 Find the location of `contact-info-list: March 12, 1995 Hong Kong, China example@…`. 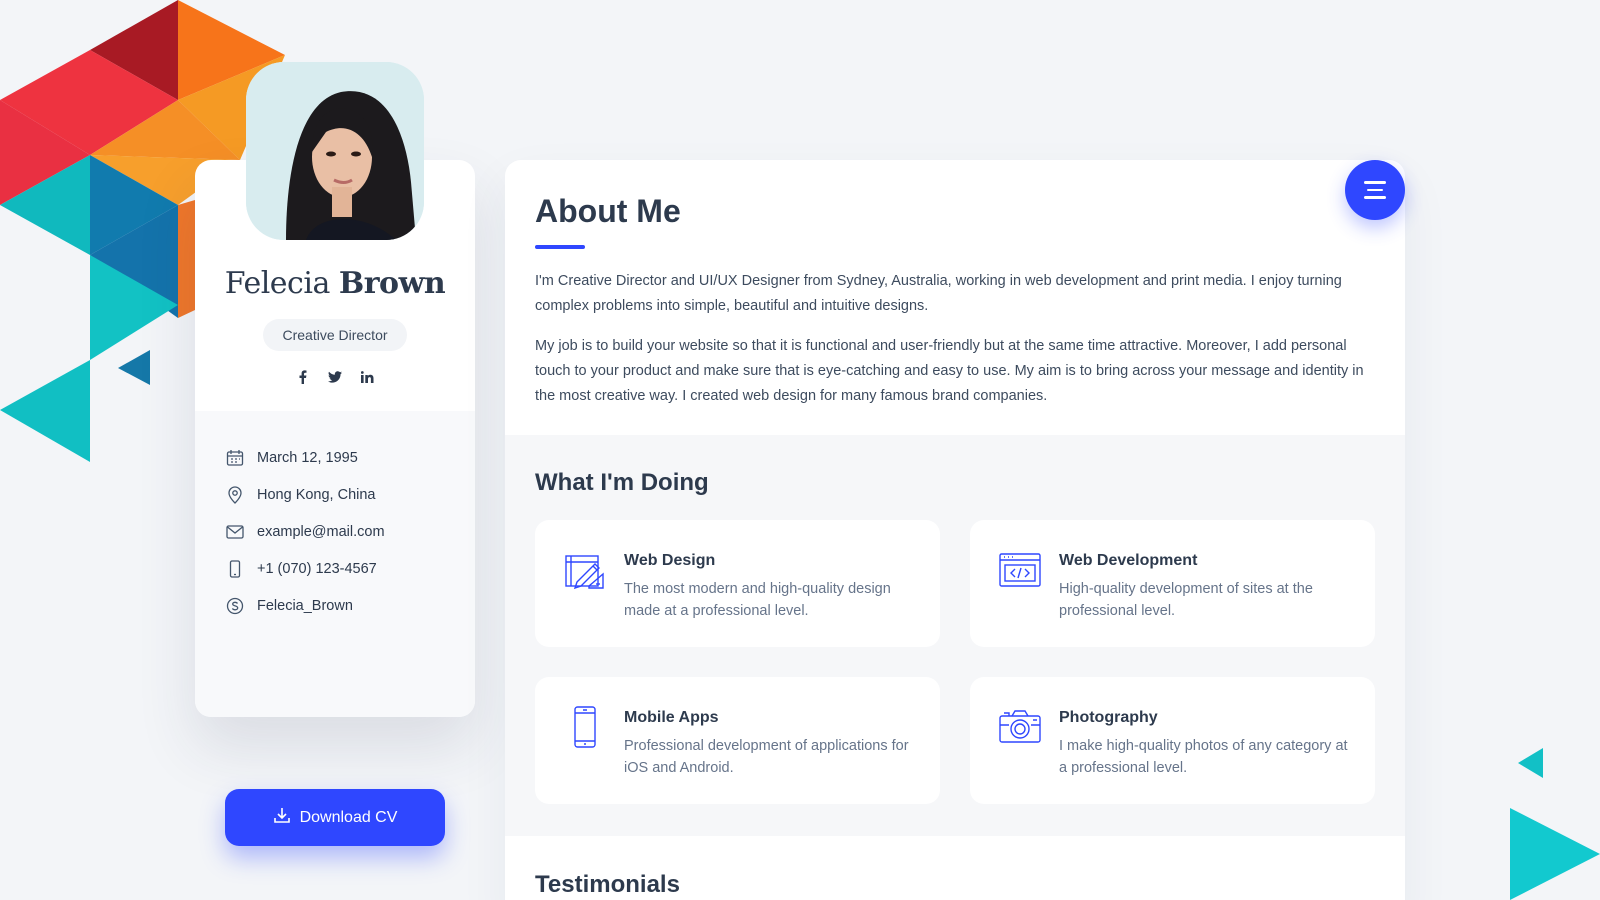

contact-info-list: March 12, 1995 Hong Kong, China example@… is located at coordinates (335, 517).